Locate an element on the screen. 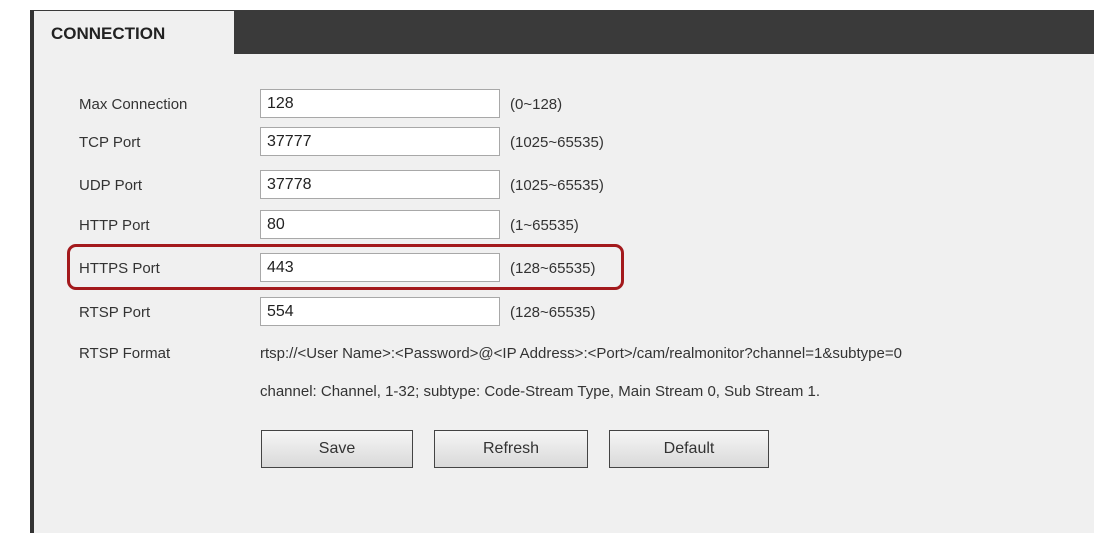 Image resolution: width=1094 pixels, height=533 pixels. tab-connection: CONNECTION is located at coordinates (134, 32).